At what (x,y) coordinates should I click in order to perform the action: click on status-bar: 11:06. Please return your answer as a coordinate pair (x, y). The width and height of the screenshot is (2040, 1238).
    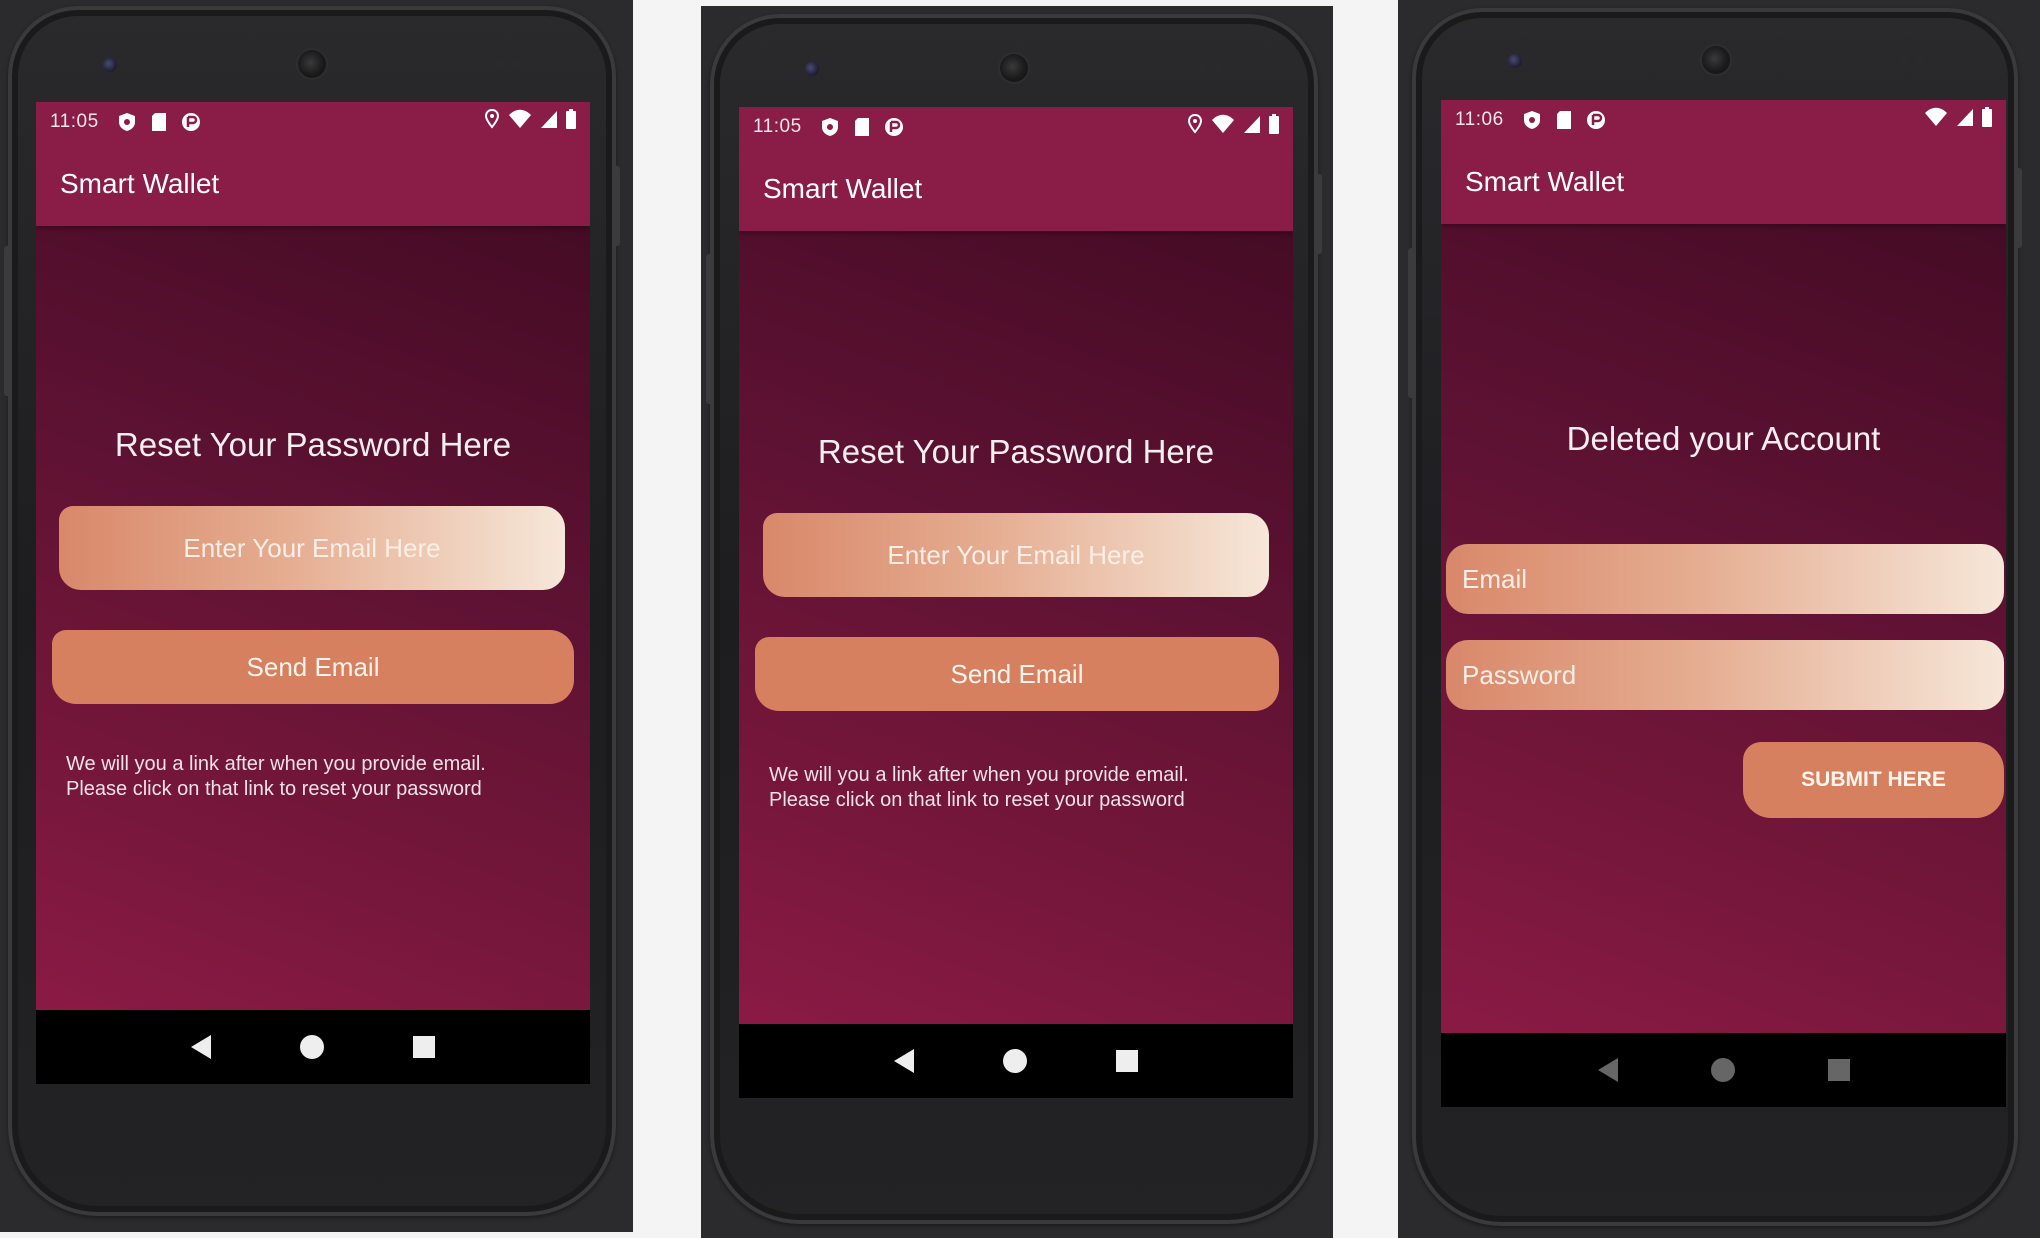
    Looking at the image, I should click on (1723, 120).